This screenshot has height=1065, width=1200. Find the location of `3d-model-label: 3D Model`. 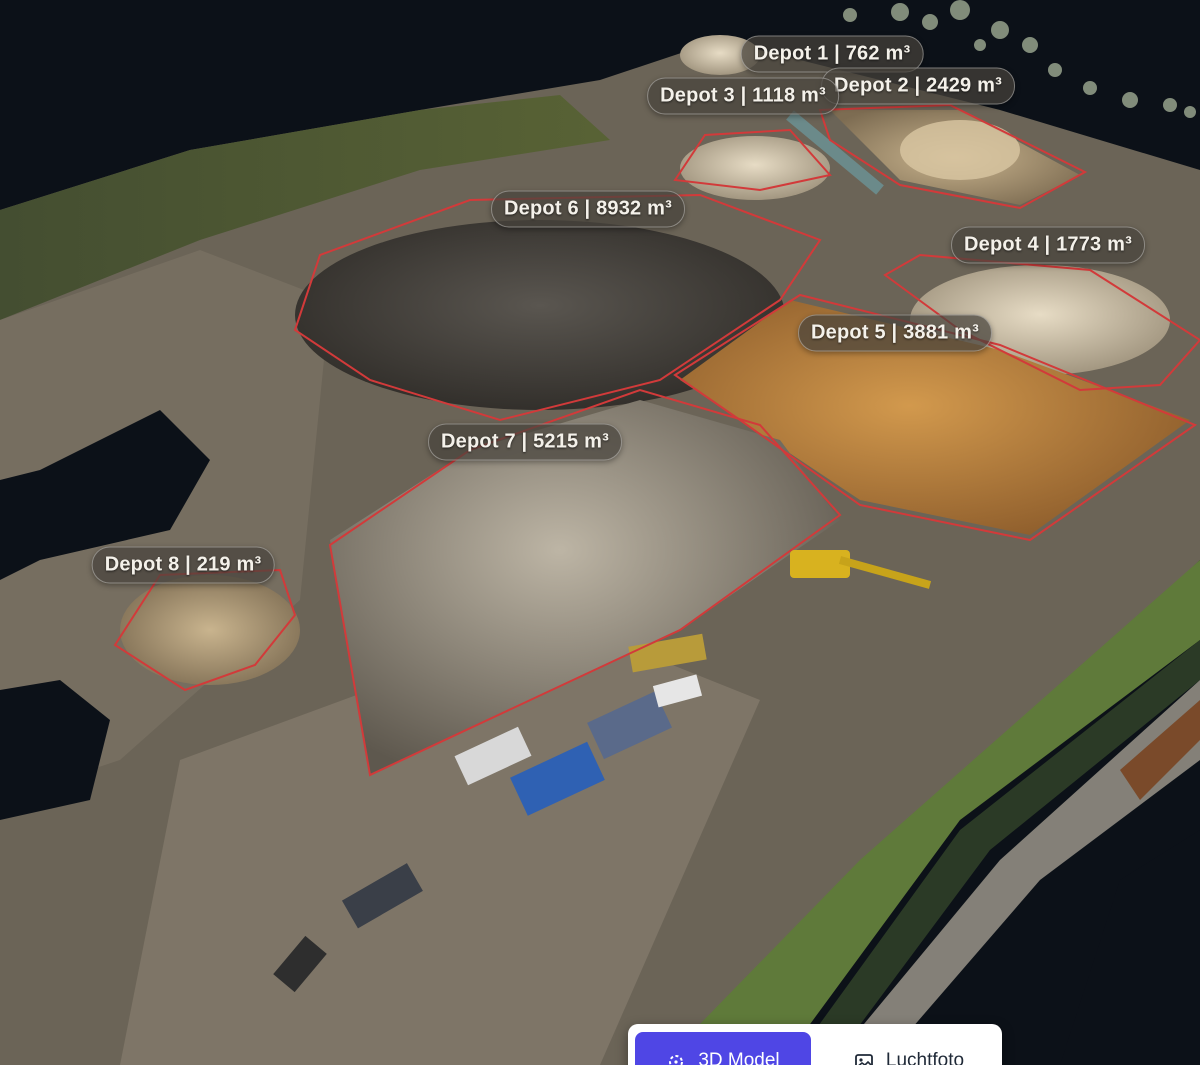

3d-model-label: 3D Model is located at coordinates (739, 1057).